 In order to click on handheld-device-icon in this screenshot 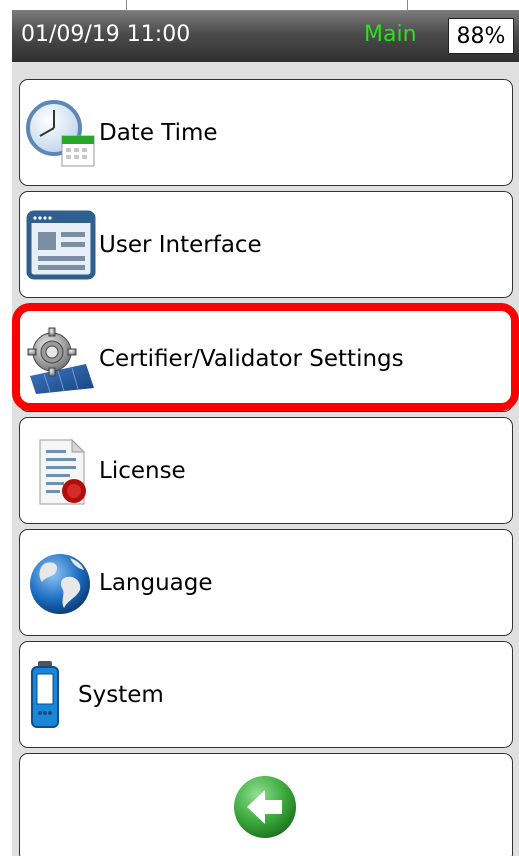, I will do `click(47, 695)`.